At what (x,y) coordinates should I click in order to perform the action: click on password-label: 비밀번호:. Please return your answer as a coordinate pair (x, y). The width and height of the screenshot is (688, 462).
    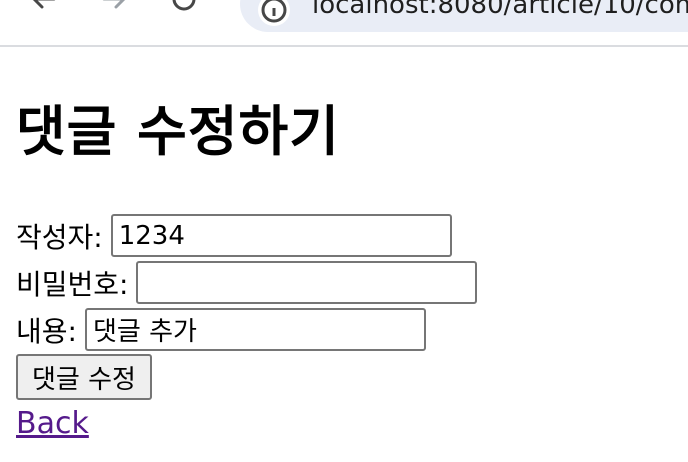
    Looking at the image, I should click on (72, 284).